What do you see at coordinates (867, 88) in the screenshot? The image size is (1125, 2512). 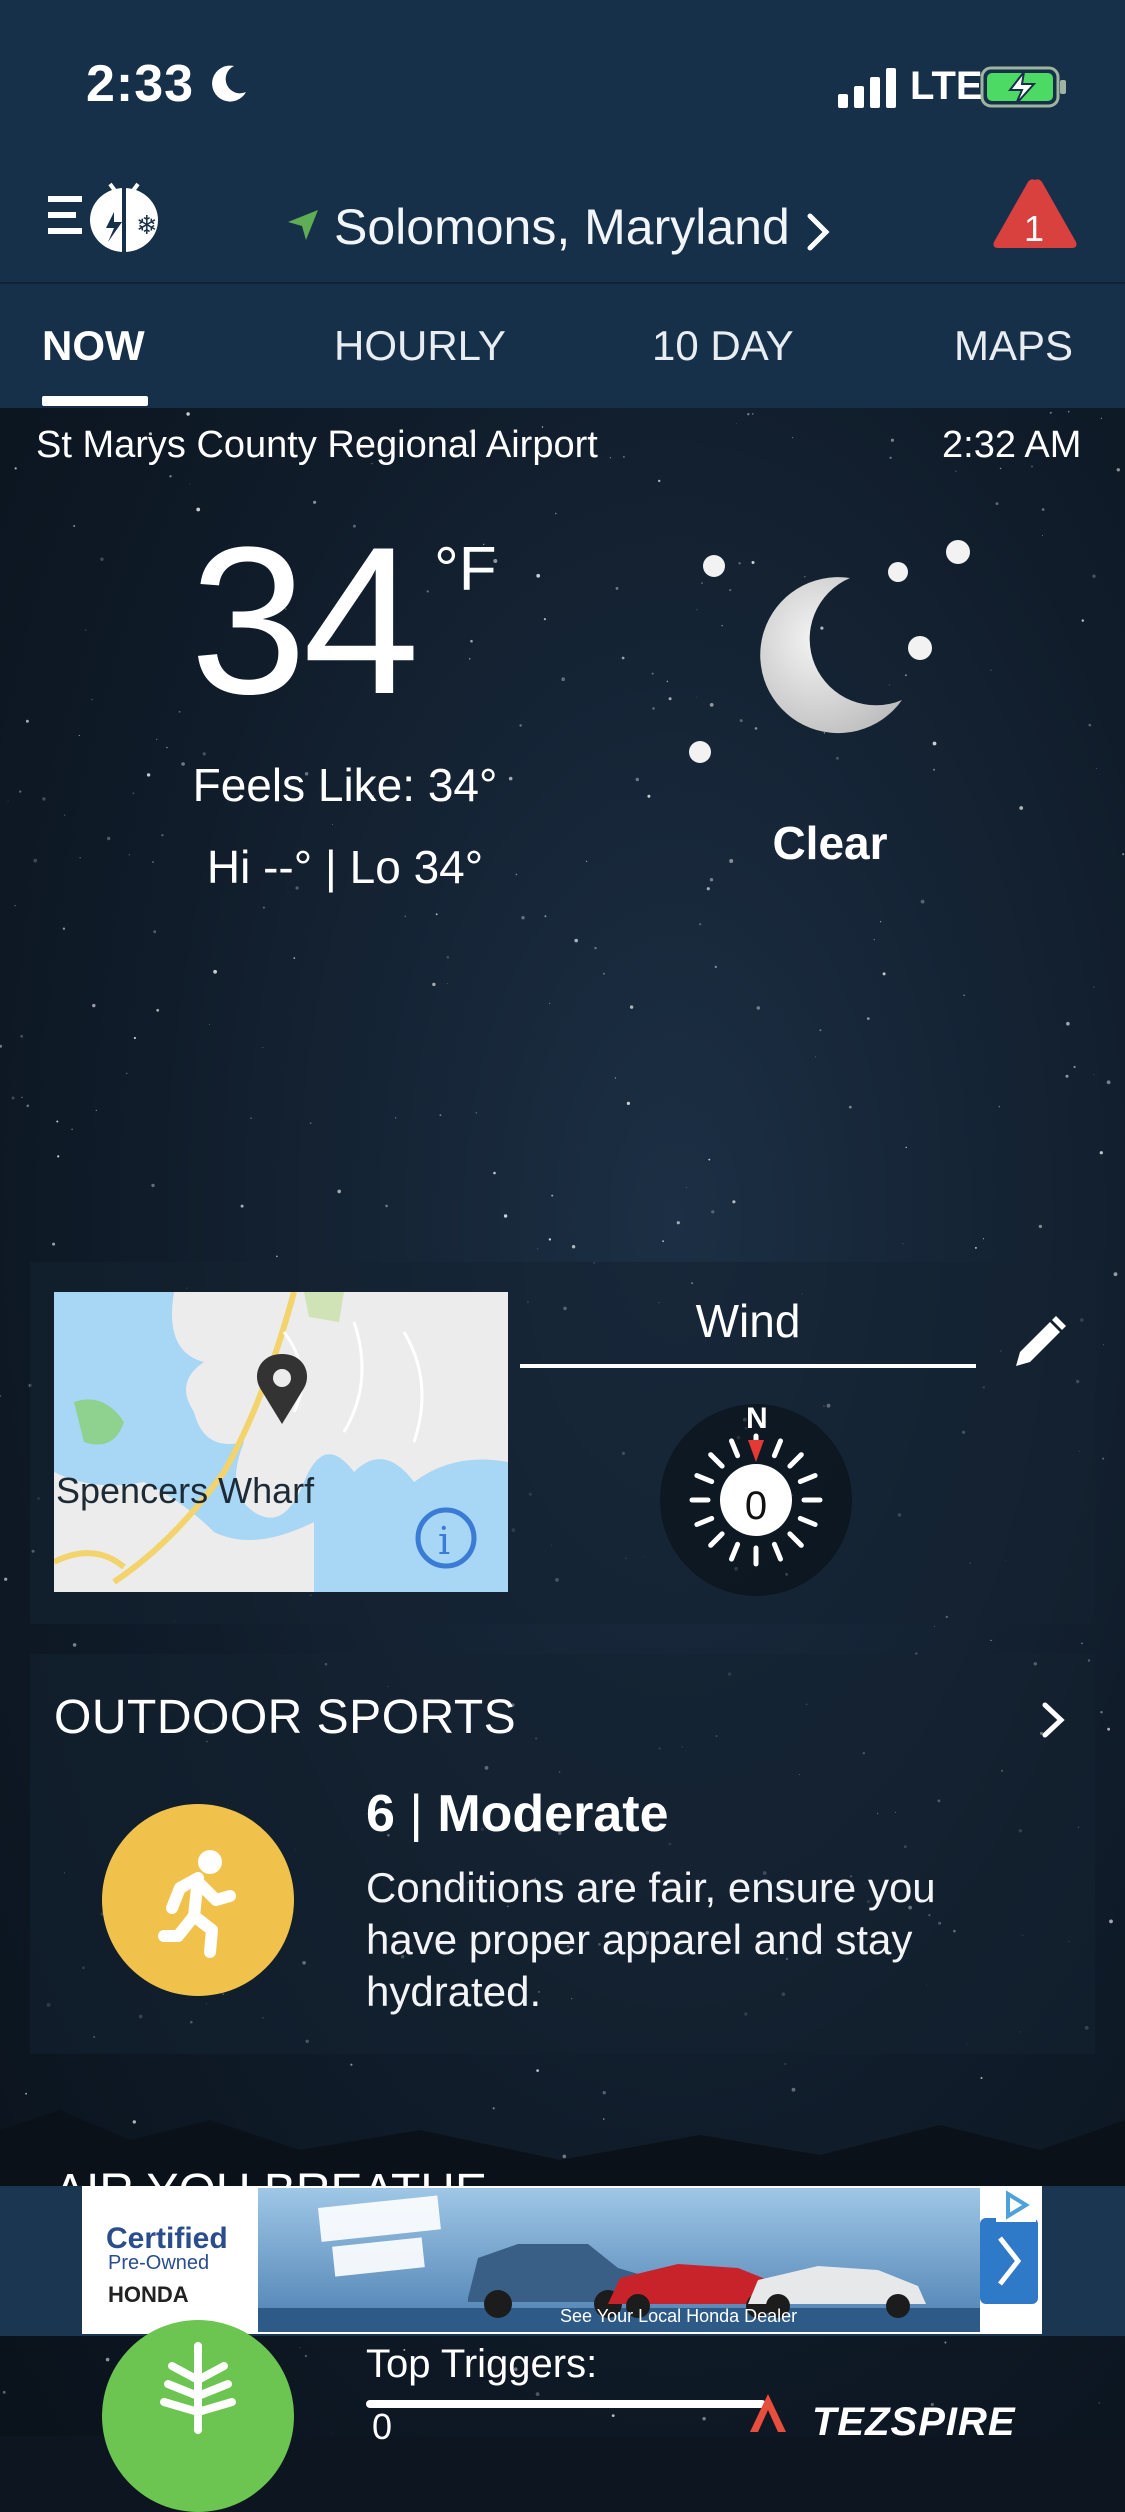 I see `signal-strength-icon` at bounding box center [867, 88].